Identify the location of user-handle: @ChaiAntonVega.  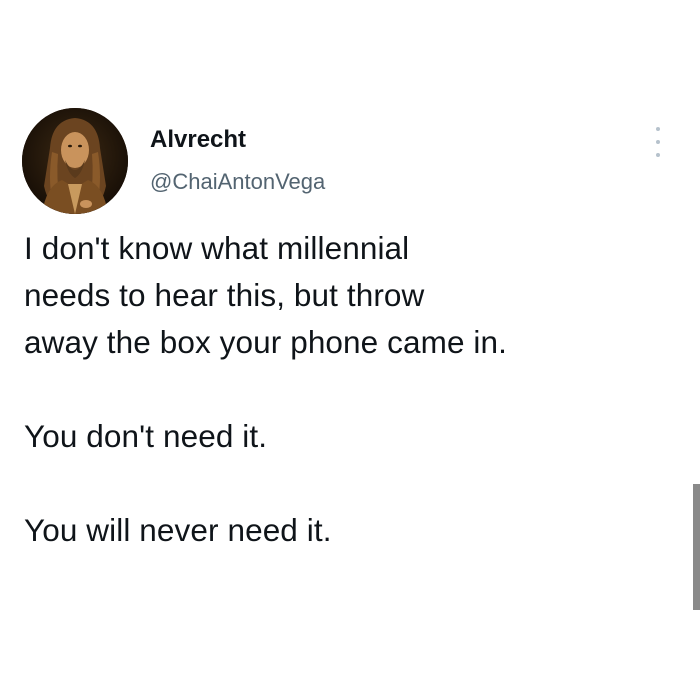
(237, 182).